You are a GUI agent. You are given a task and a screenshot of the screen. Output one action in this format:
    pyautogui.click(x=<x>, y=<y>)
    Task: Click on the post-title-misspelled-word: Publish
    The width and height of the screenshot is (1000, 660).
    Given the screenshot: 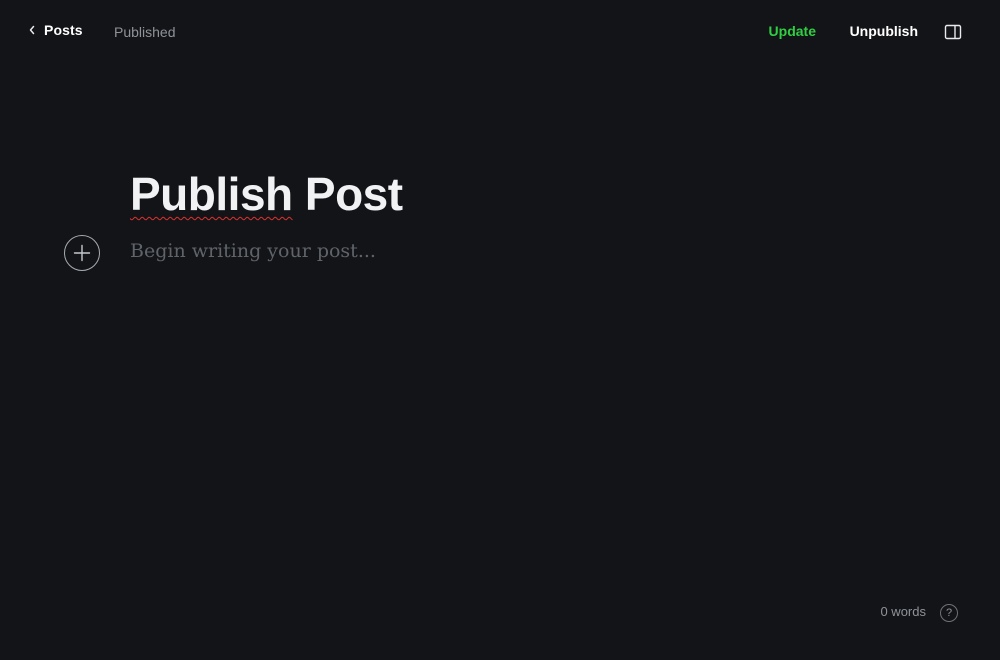 What is the action you would take?
    pyautogui.click(x=211, y=194)
    